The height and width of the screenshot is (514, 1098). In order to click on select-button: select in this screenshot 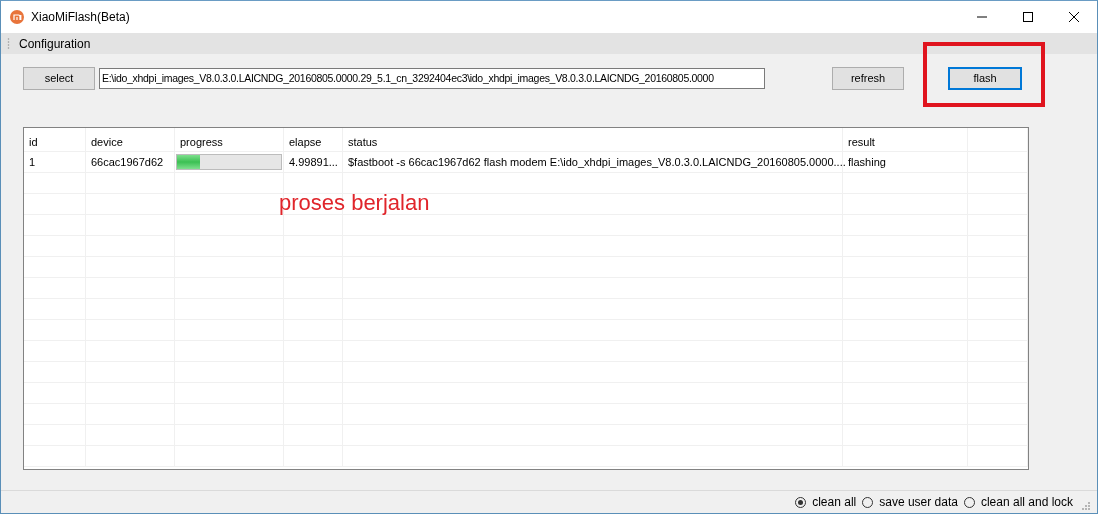, I will do `click(59, 78)`.